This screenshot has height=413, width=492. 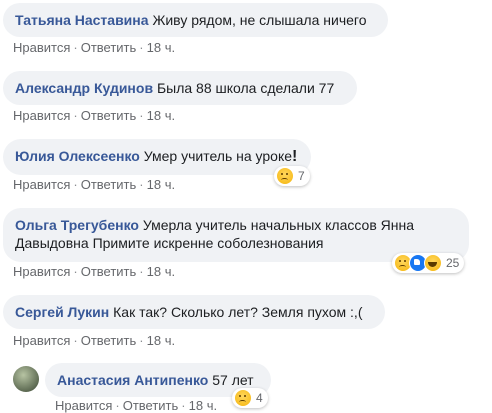 What do you see at coordinates (26, 379) in the screenshot?
I see `avatar` at bounding box center [26, 379].